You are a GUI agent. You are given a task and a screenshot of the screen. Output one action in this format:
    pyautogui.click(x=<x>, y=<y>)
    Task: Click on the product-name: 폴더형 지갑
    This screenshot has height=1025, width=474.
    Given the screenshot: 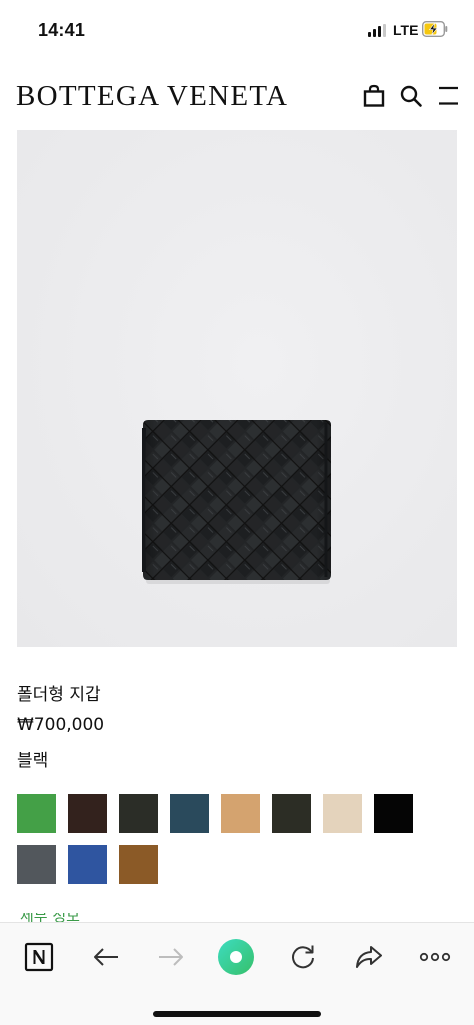 What is the action you would take?
    pyautogui.click(x=59, y=695)
    